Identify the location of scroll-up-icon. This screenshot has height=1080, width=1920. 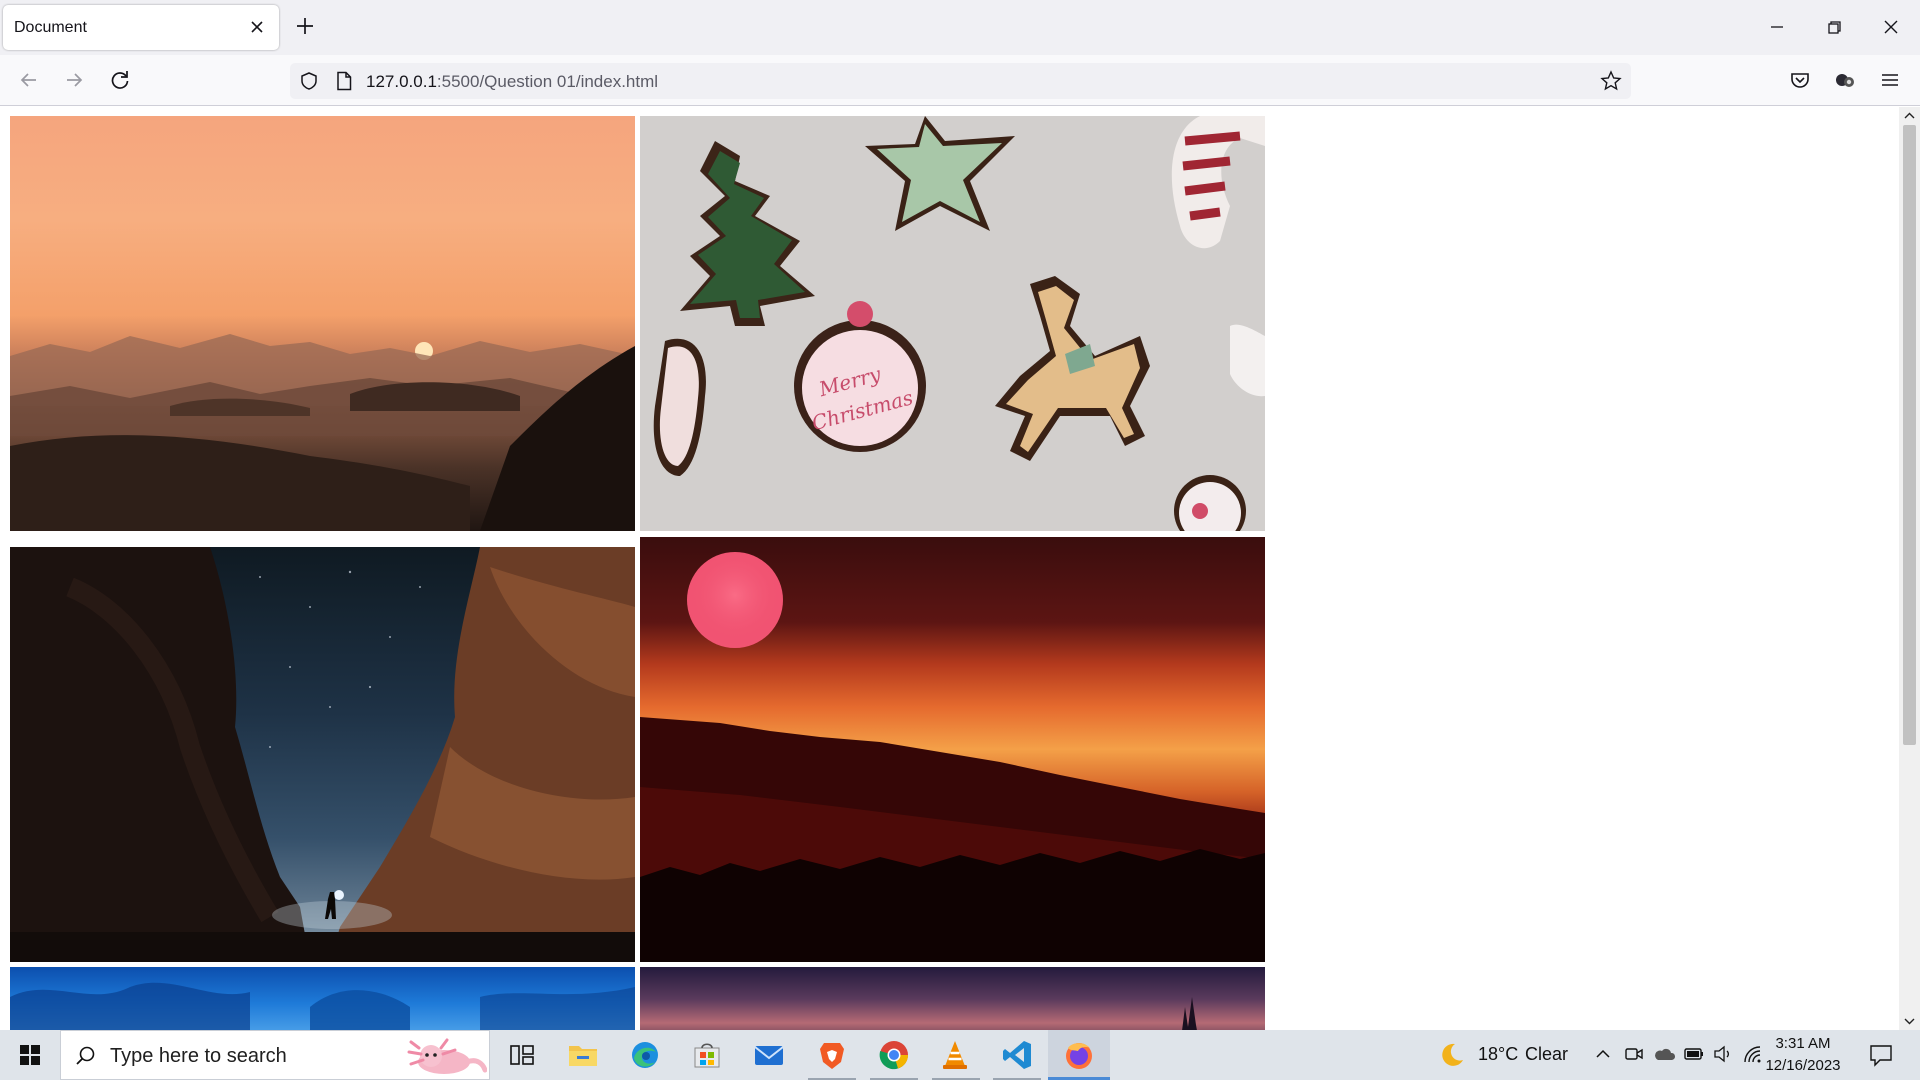
(1909, 116).